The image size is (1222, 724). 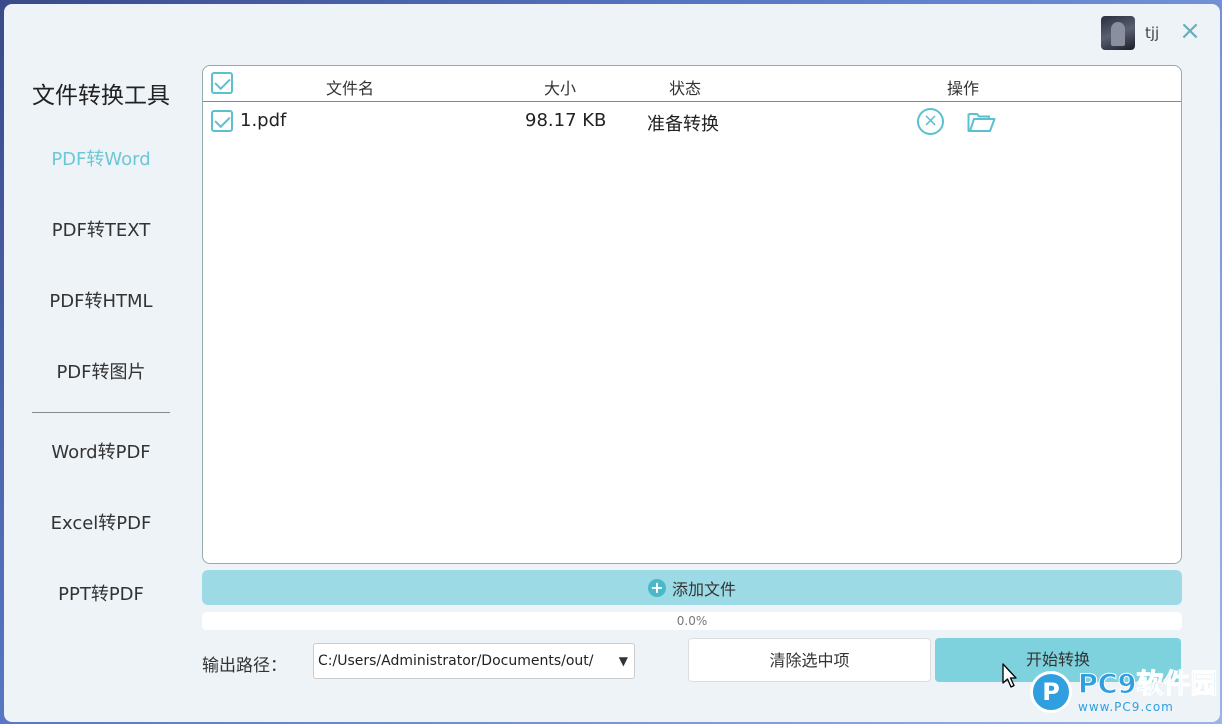 I want to click on mouse-cursor-icon, so click(x=1009, y=675).